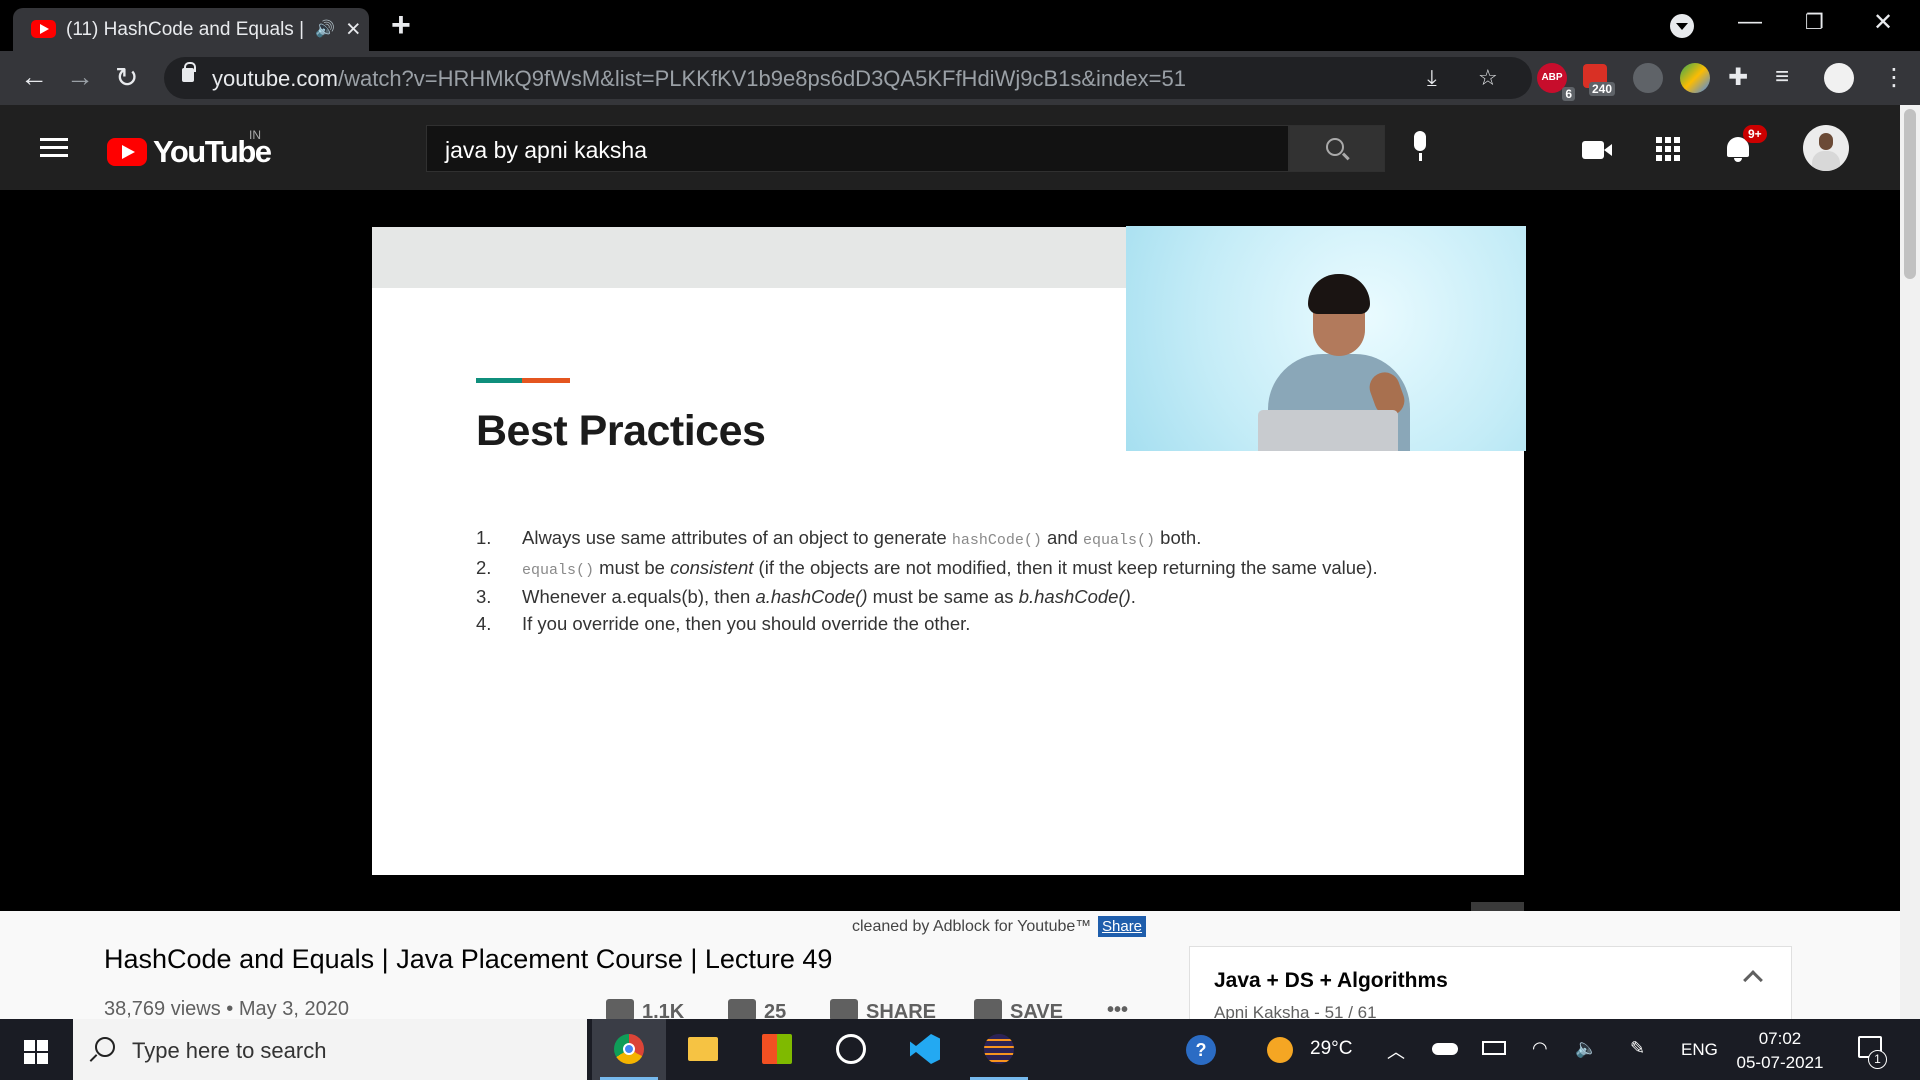  Describe the element at coordinates (620, 1010) in the screenshot. I see `thumbs-up-icon` at that location.